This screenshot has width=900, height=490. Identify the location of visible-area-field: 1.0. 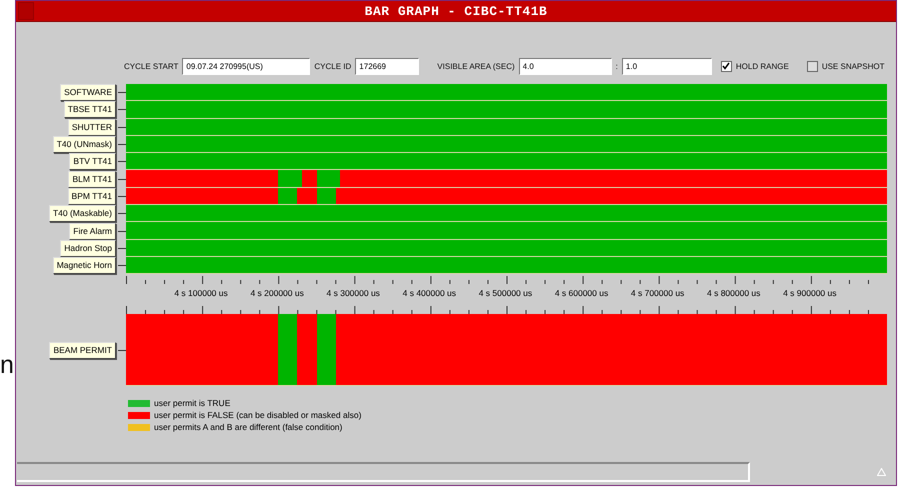
(667, 66).